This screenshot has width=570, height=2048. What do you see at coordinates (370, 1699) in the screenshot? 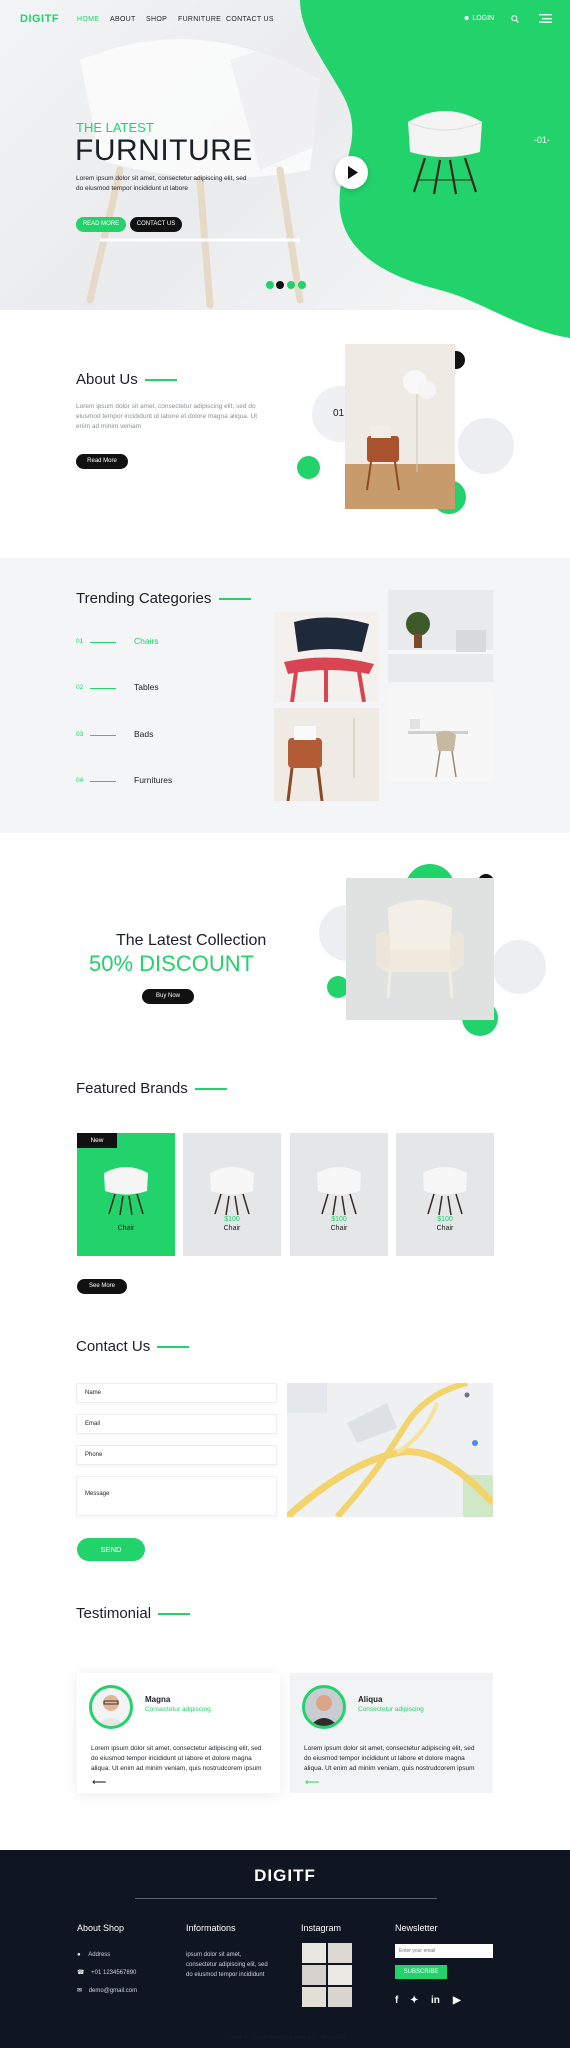
I see `testimonial-name: Aliqua` at bounding box center [370, 1699].